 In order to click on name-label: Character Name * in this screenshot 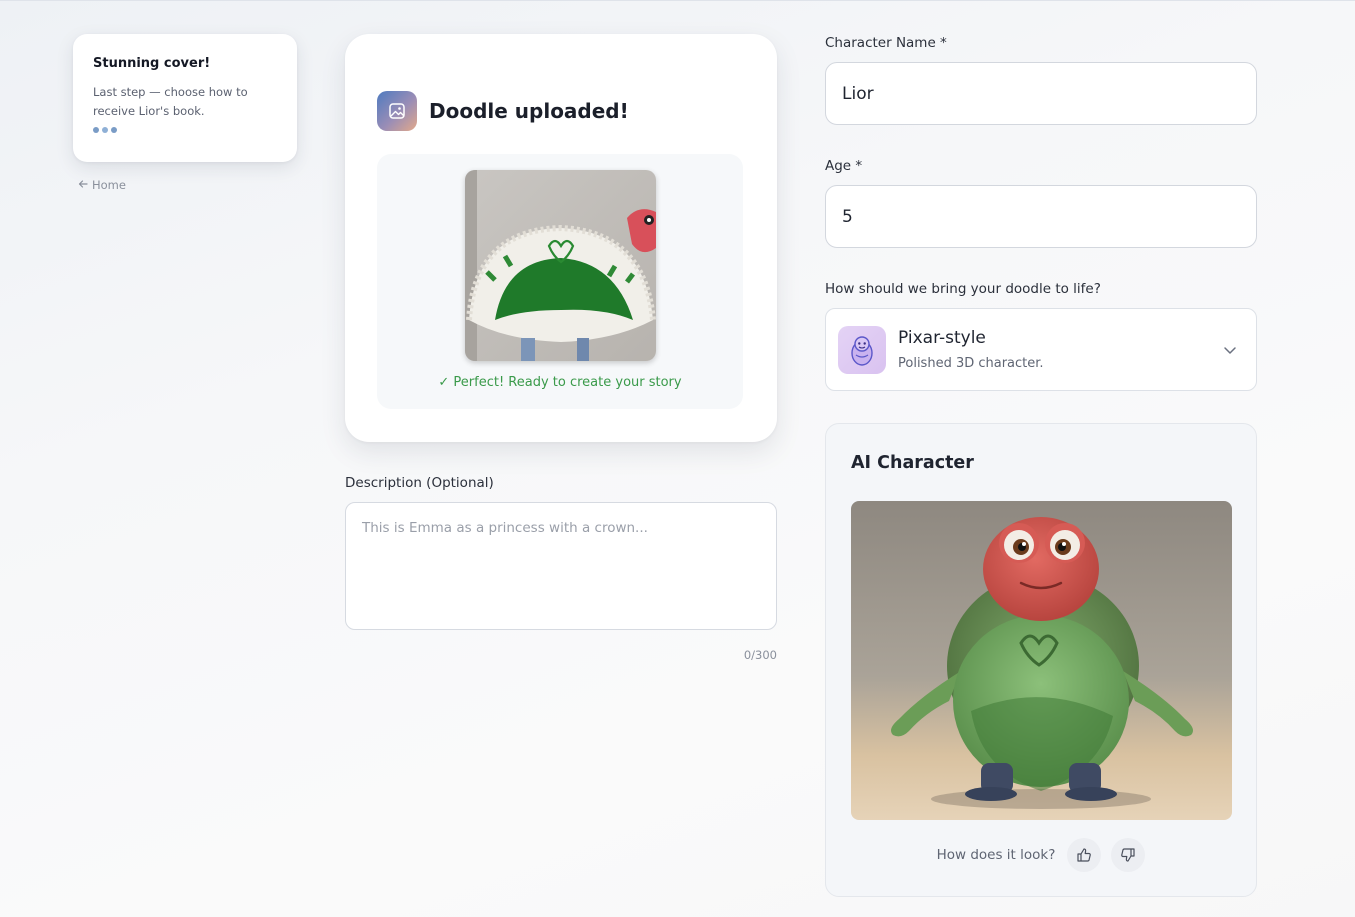, I will do `click(886, 43)`.